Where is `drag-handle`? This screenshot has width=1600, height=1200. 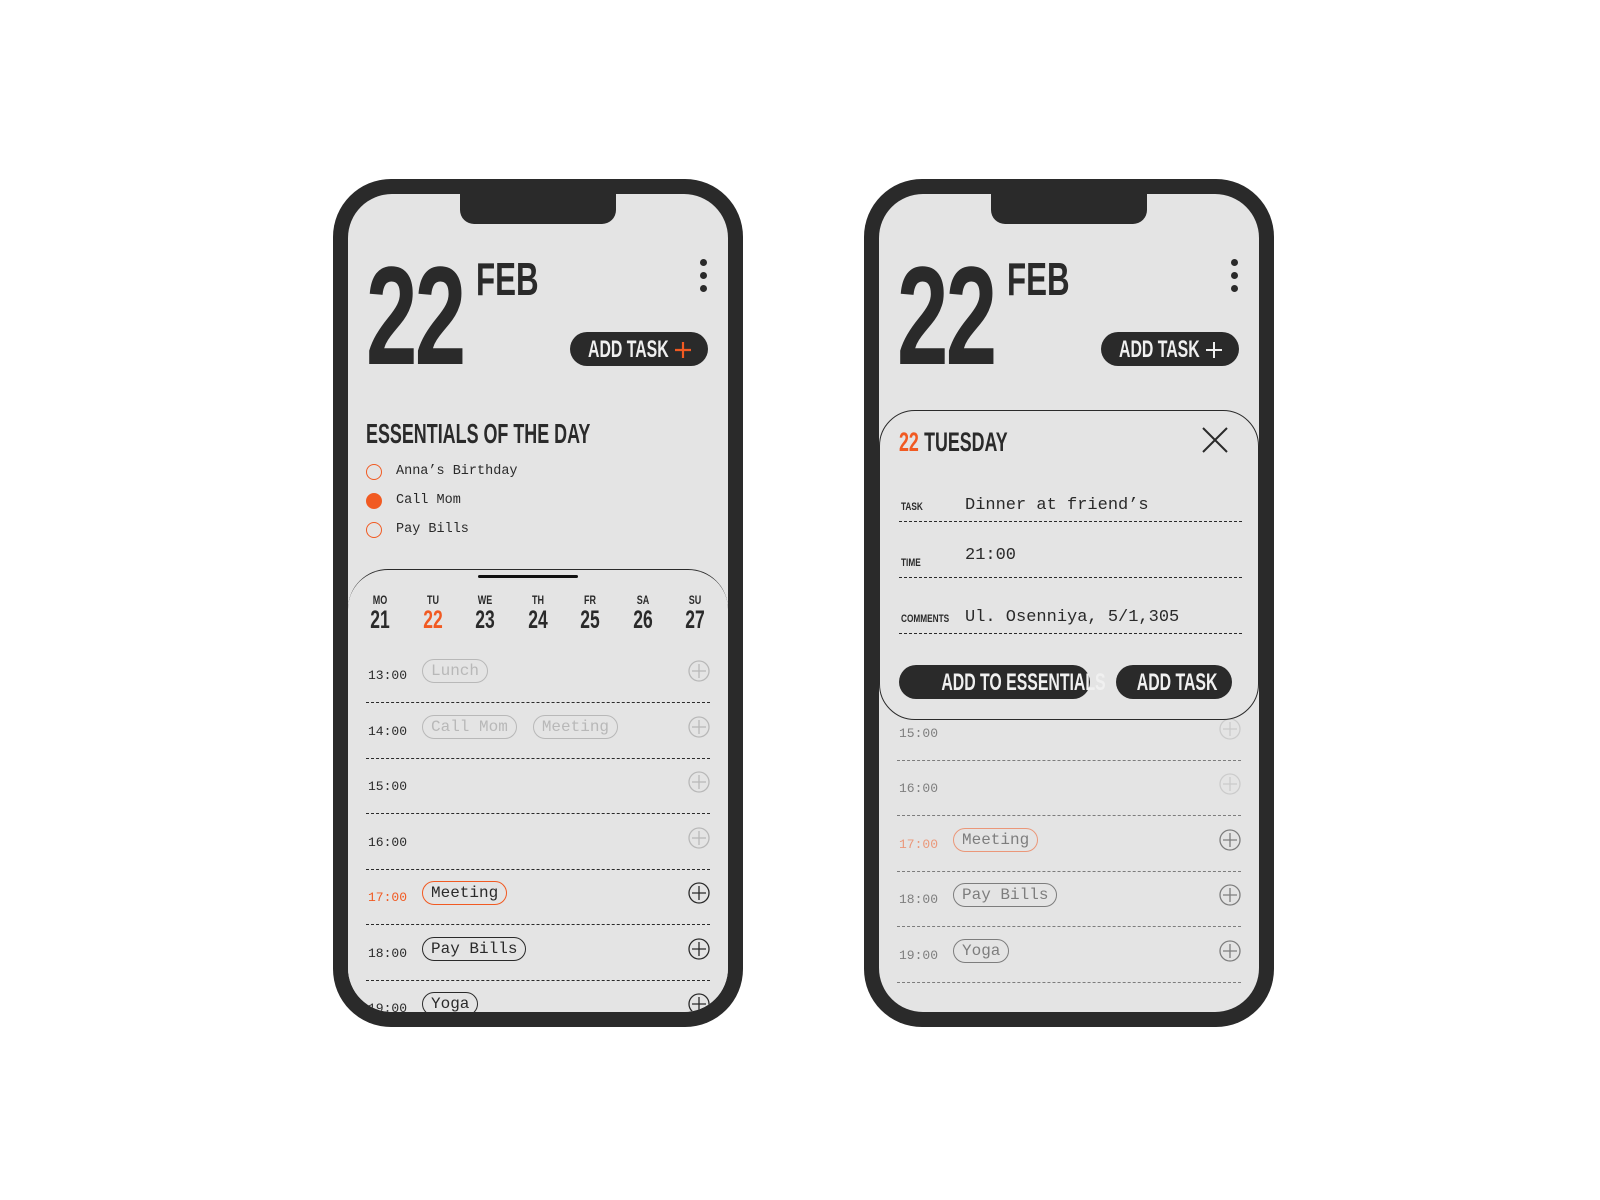
drag-handle is located at coordinates (528, 576).